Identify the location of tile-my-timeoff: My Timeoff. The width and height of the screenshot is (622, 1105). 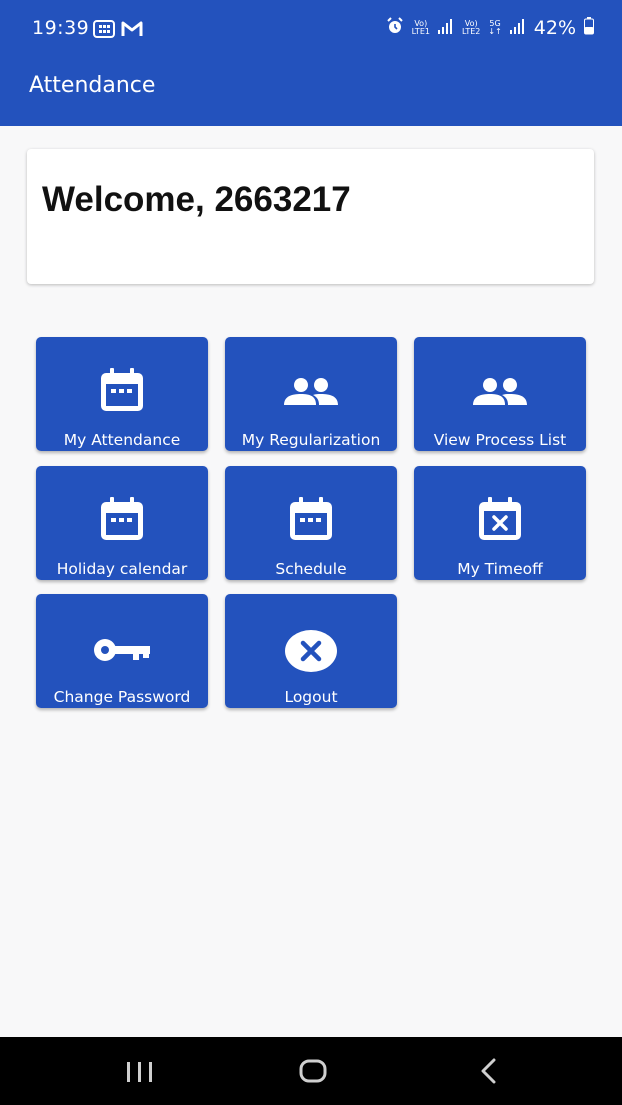
(500, 523).